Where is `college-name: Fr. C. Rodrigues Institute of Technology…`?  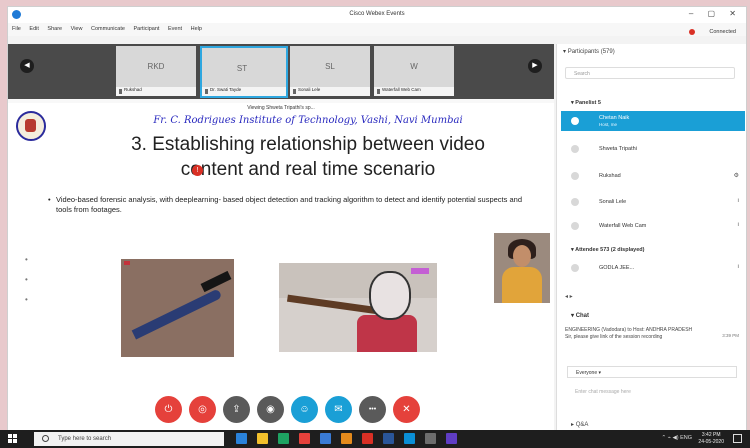
college-name: Fr. C. Rodrigues Institute of Technology… is located at coordinates (308, 120).